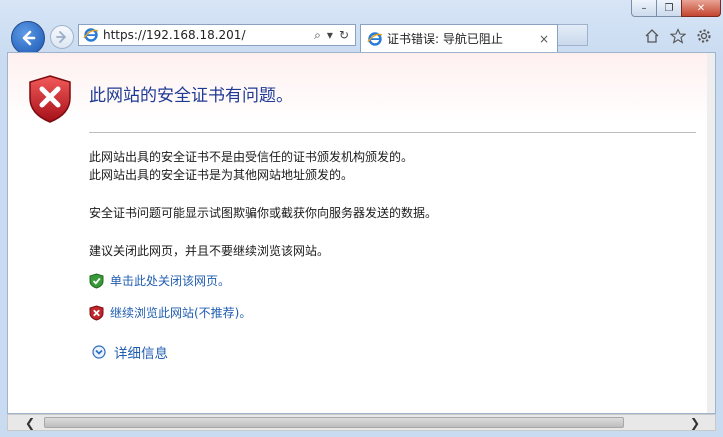  Describe the element at coordinates (141, 352) in the screenshot. I see `more-info-label: 详细信息` at that location.